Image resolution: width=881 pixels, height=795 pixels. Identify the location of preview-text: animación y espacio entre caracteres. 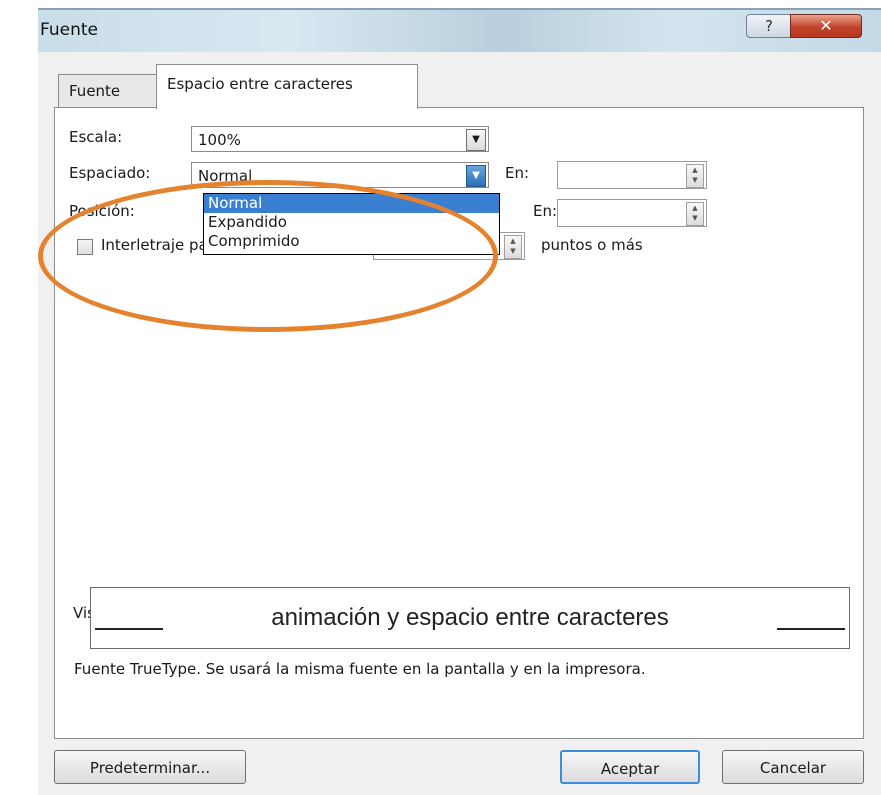
(470, 617).